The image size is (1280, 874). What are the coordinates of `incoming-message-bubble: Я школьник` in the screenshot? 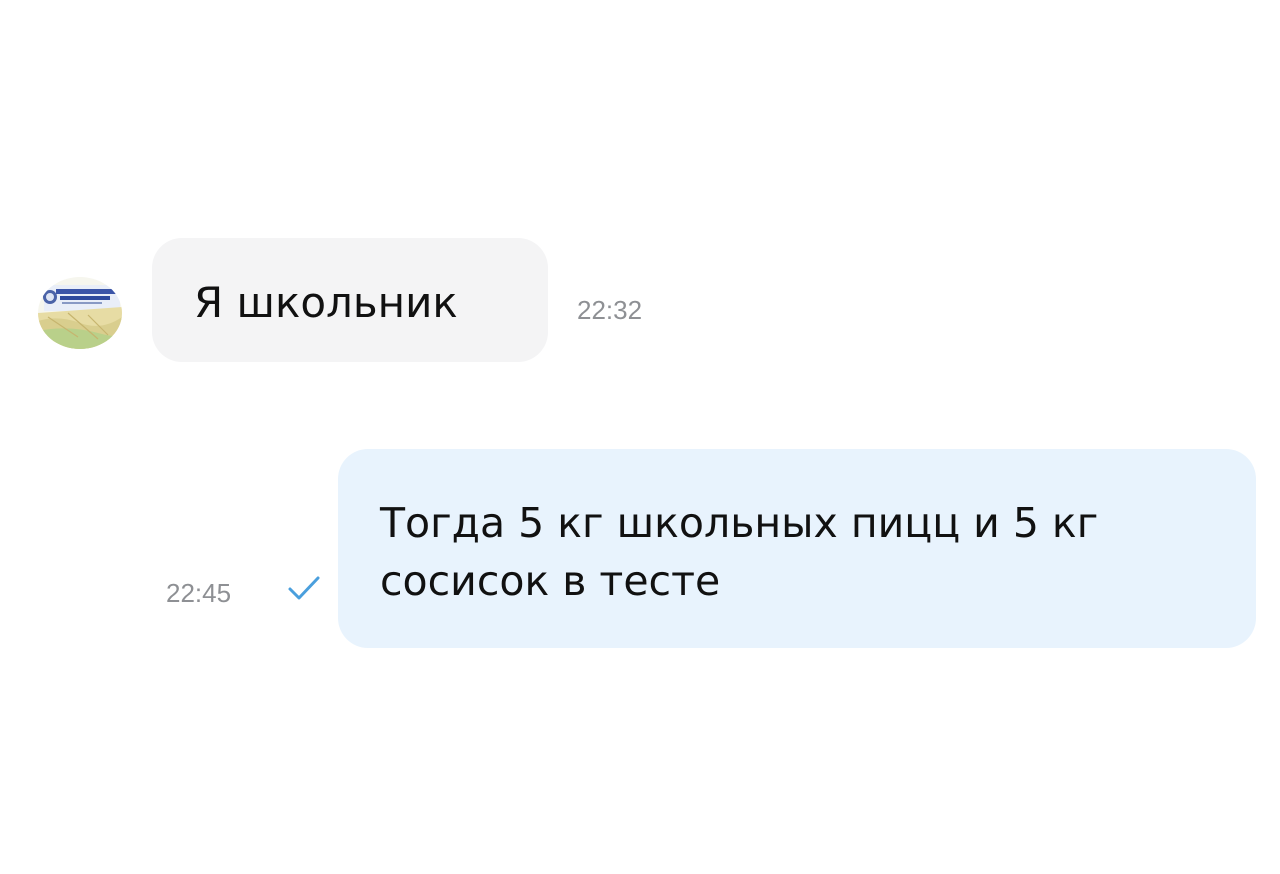 It's located at (350, 300).